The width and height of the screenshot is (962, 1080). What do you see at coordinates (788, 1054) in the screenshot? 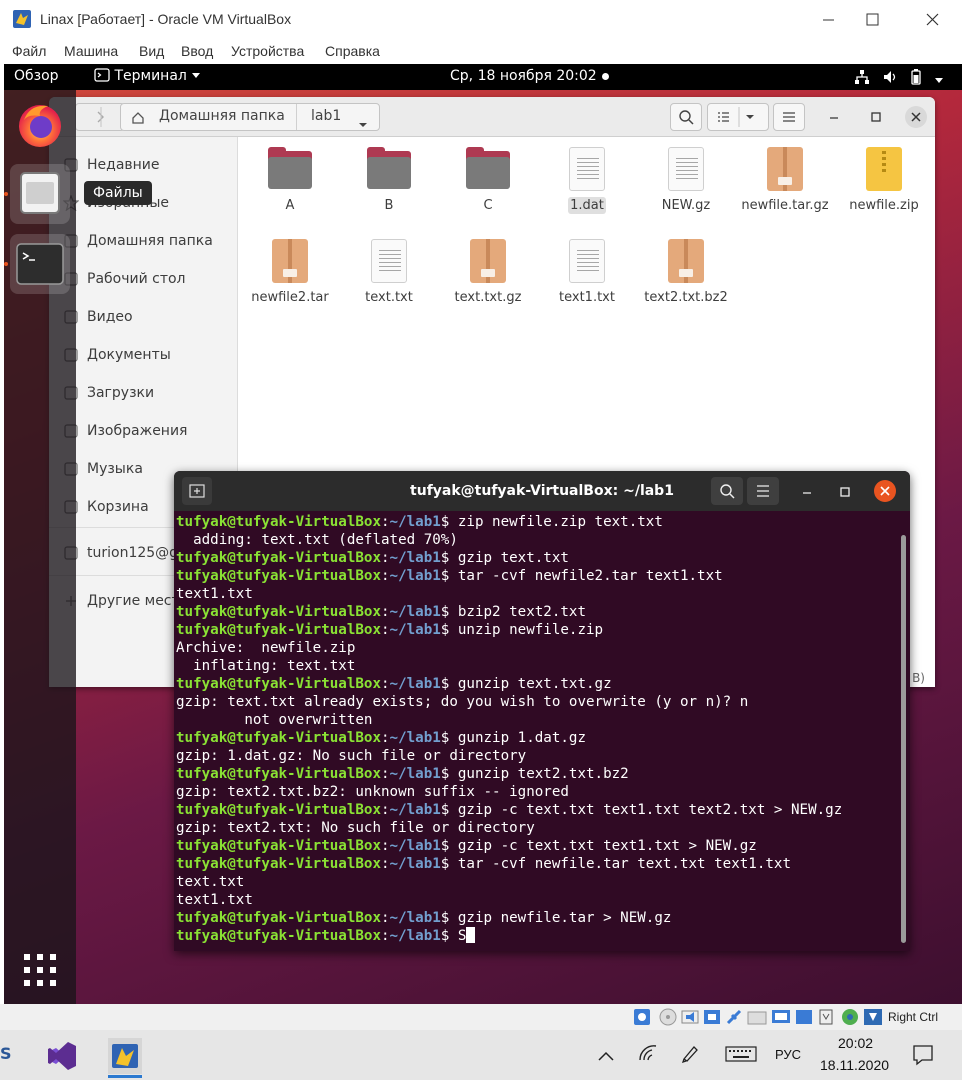
I see `language-indicator: РУС` at bounding box center [788, 1054].